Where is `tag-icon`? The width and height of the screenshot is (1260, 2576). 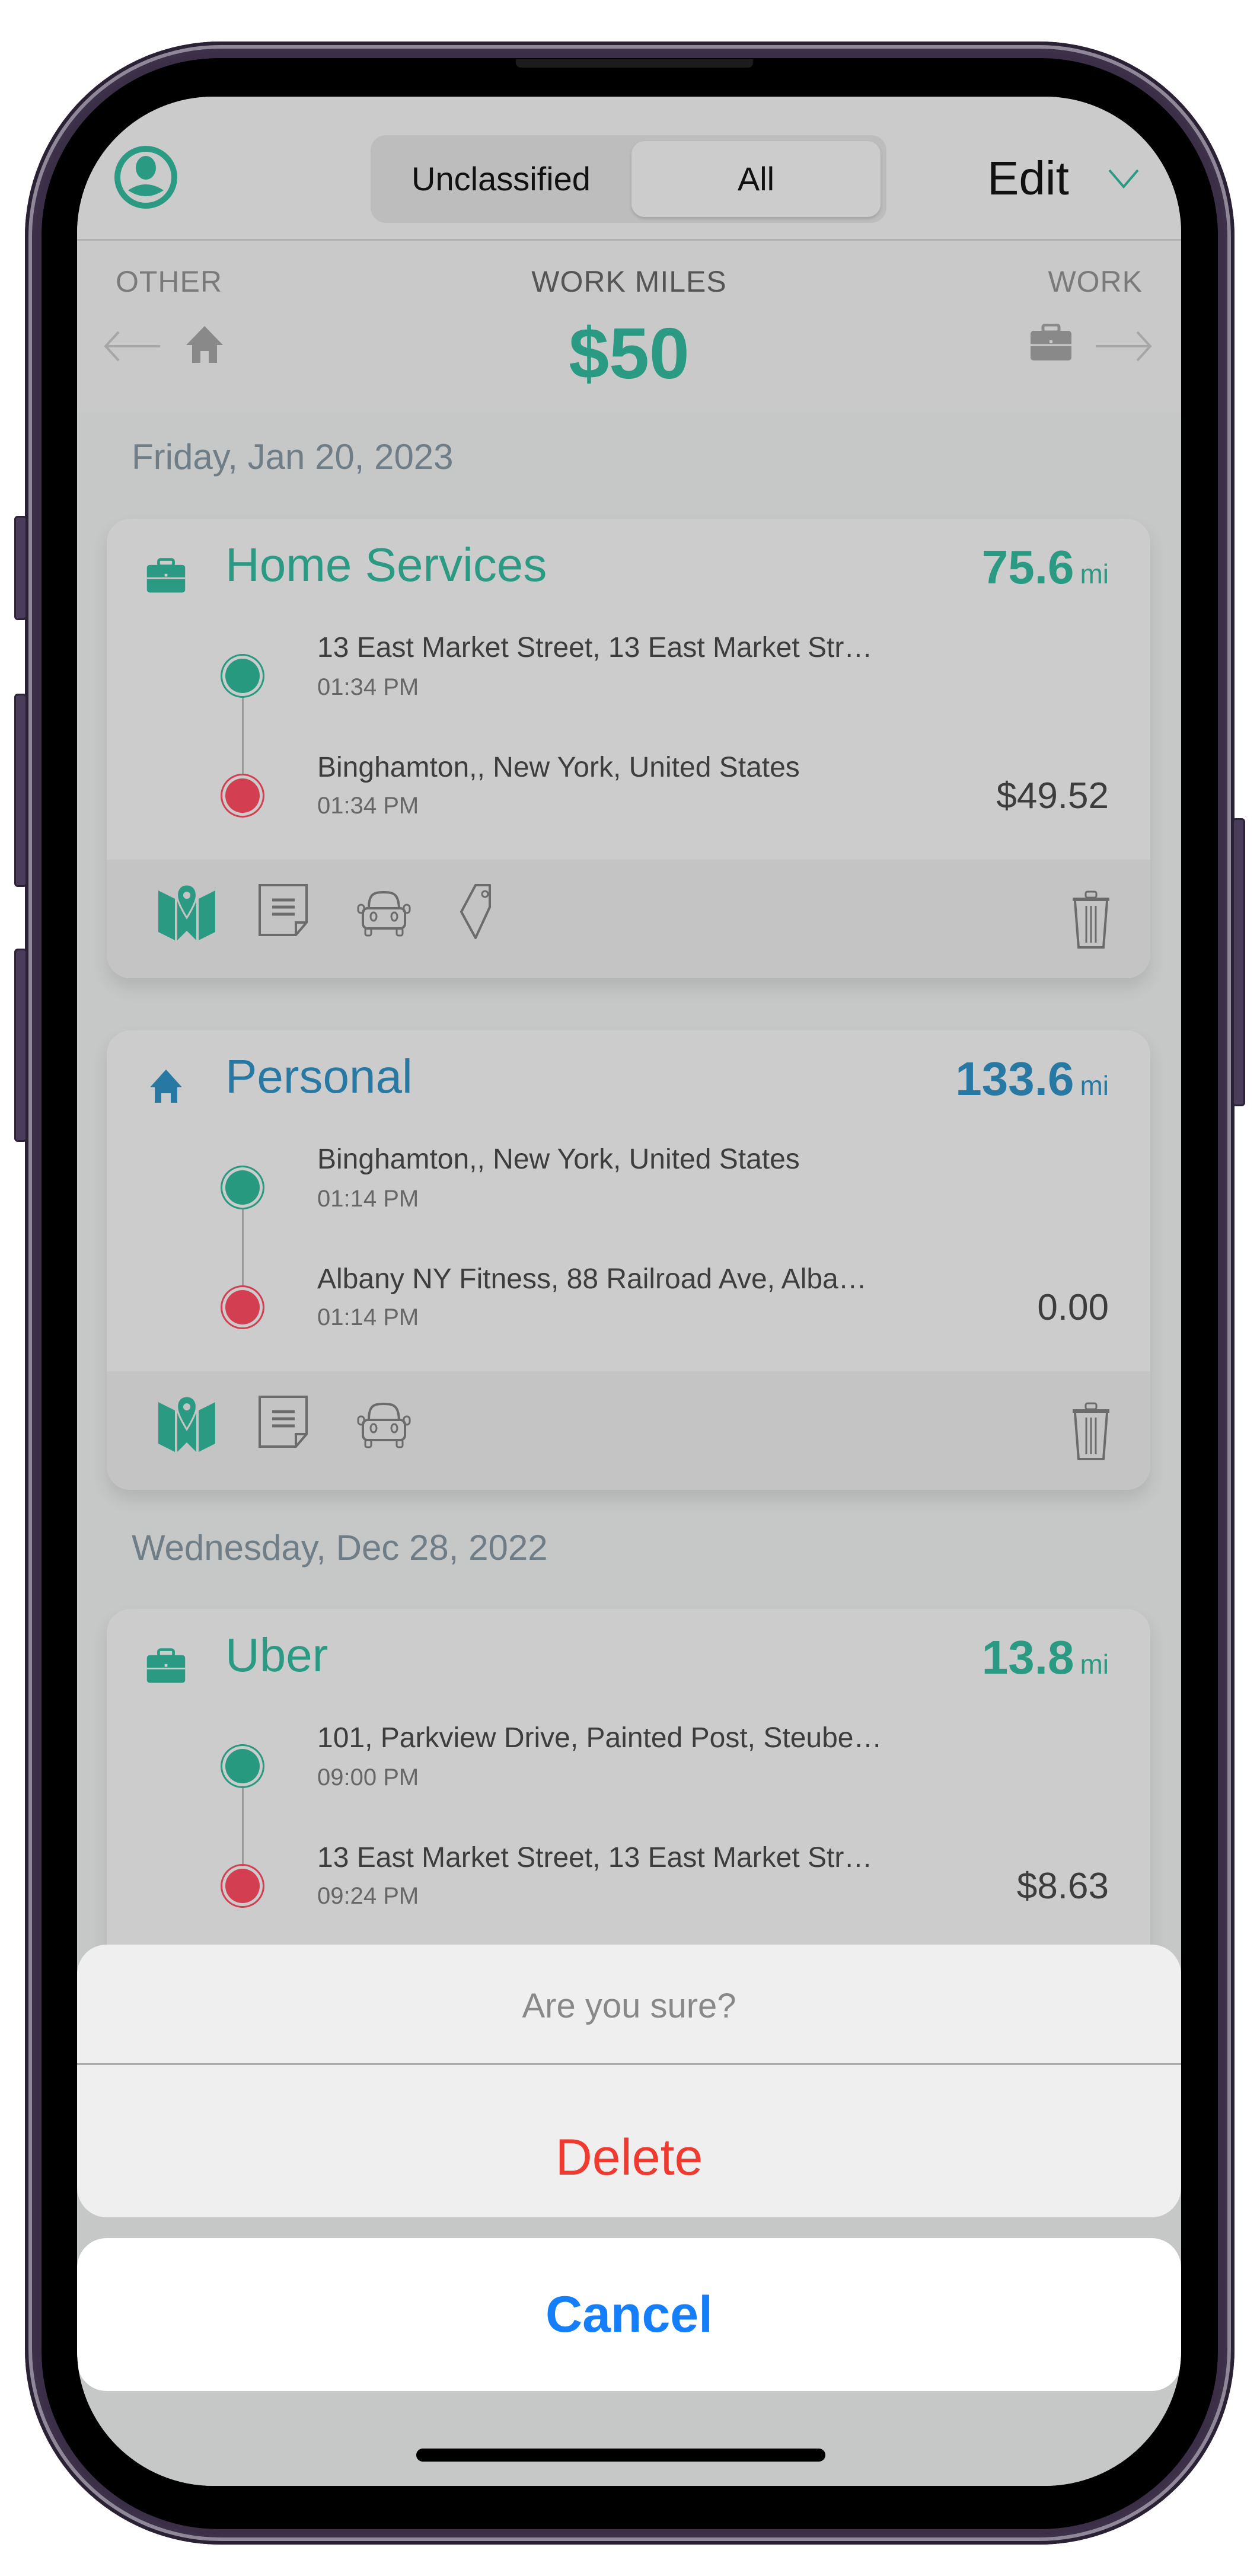 tag-icon is located at coordinates (483, 911).